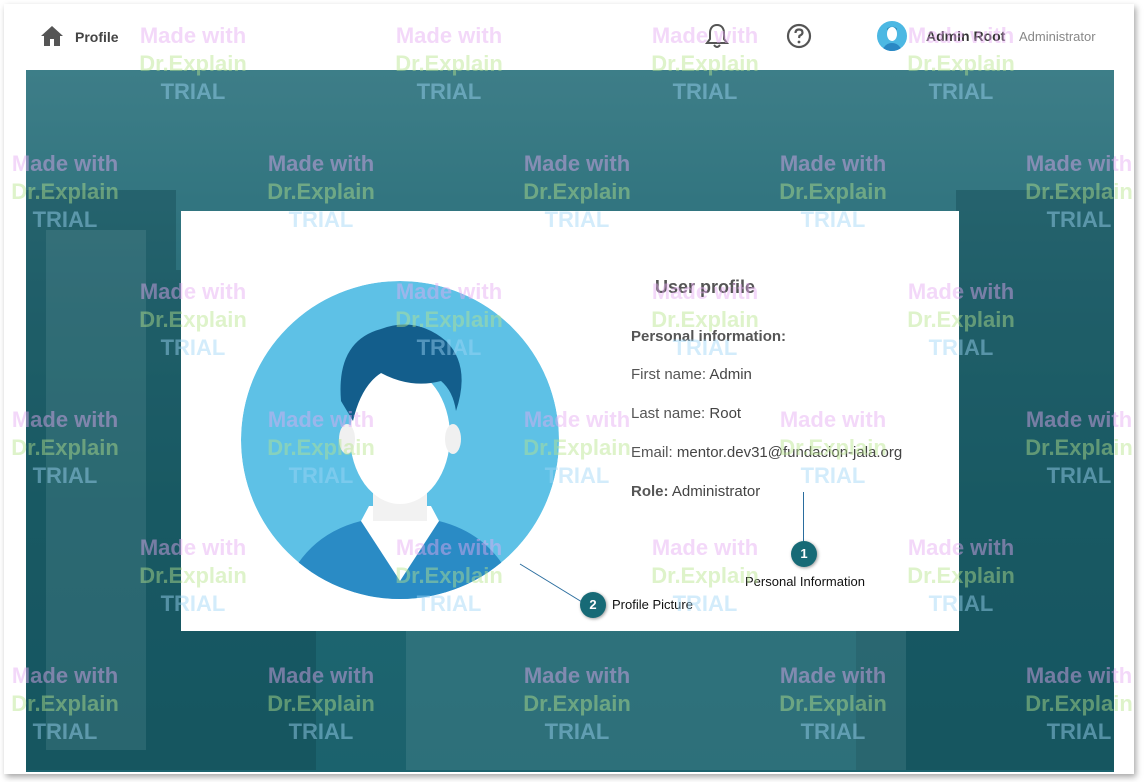  I want to click on role-label: Role:, so click(650, 491).